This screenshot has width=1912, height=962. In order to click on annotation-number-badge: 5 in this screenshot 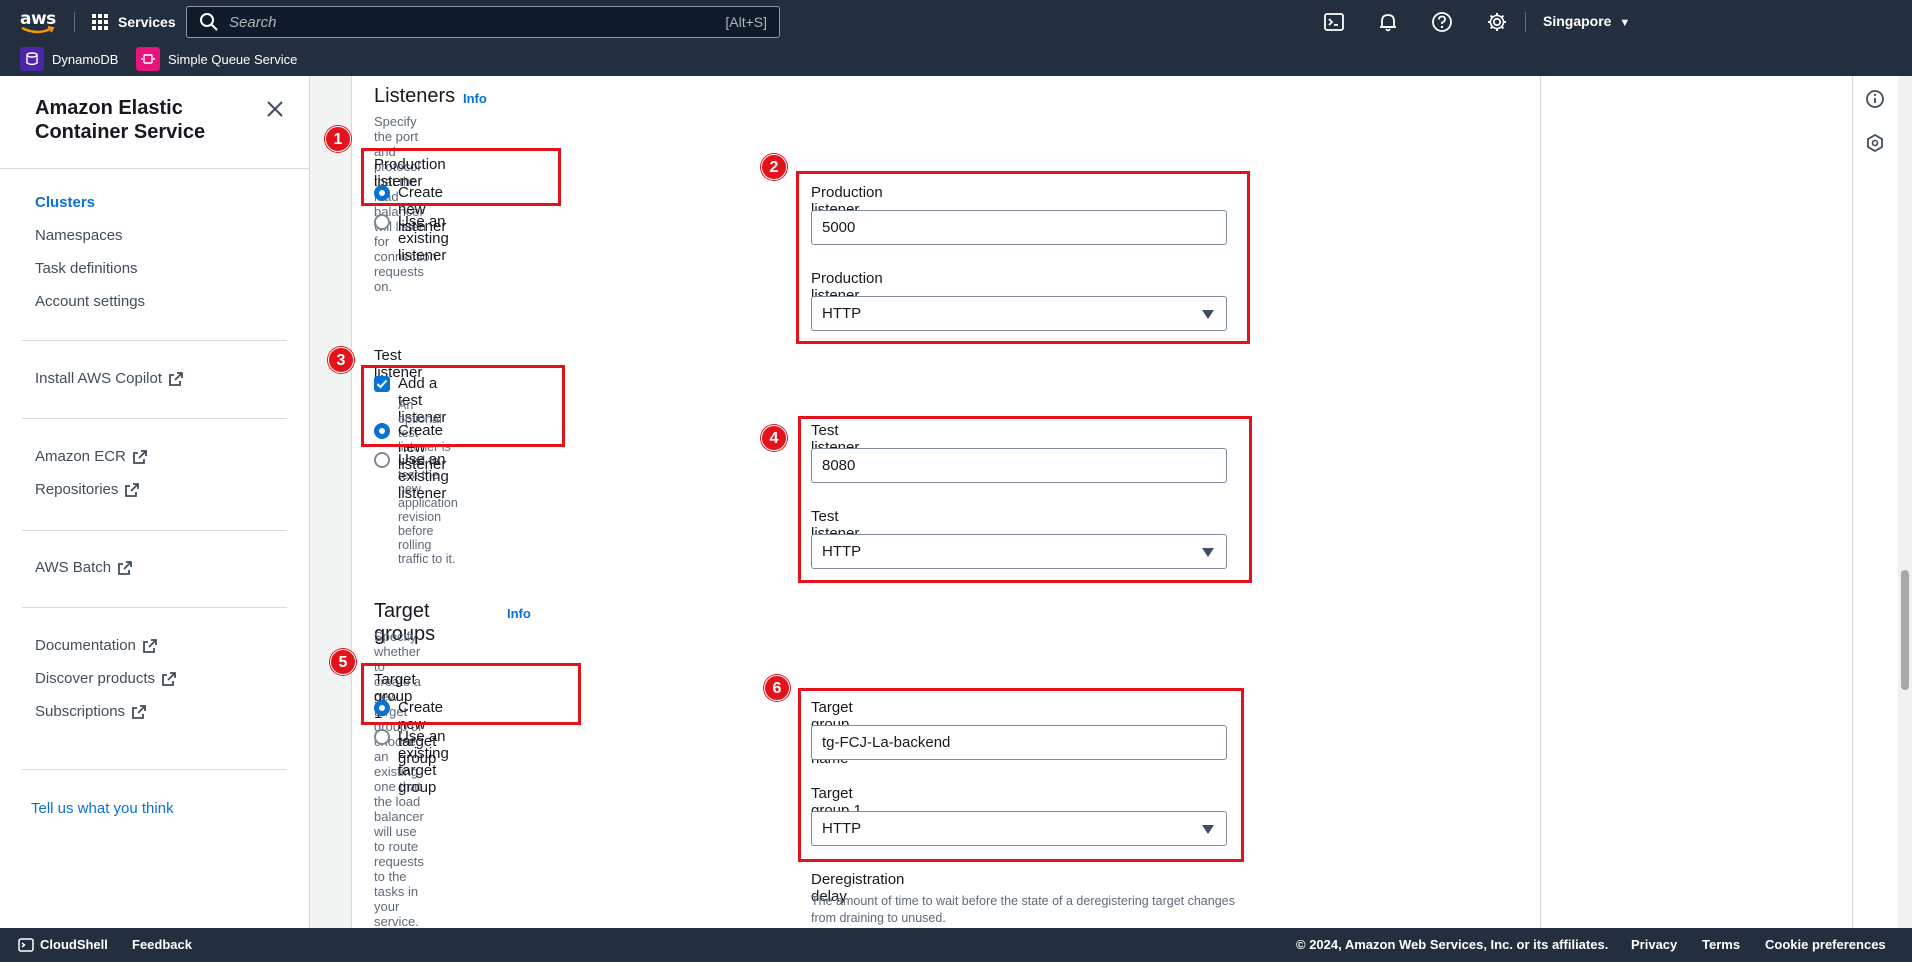, I will do `click(343, 662)`.